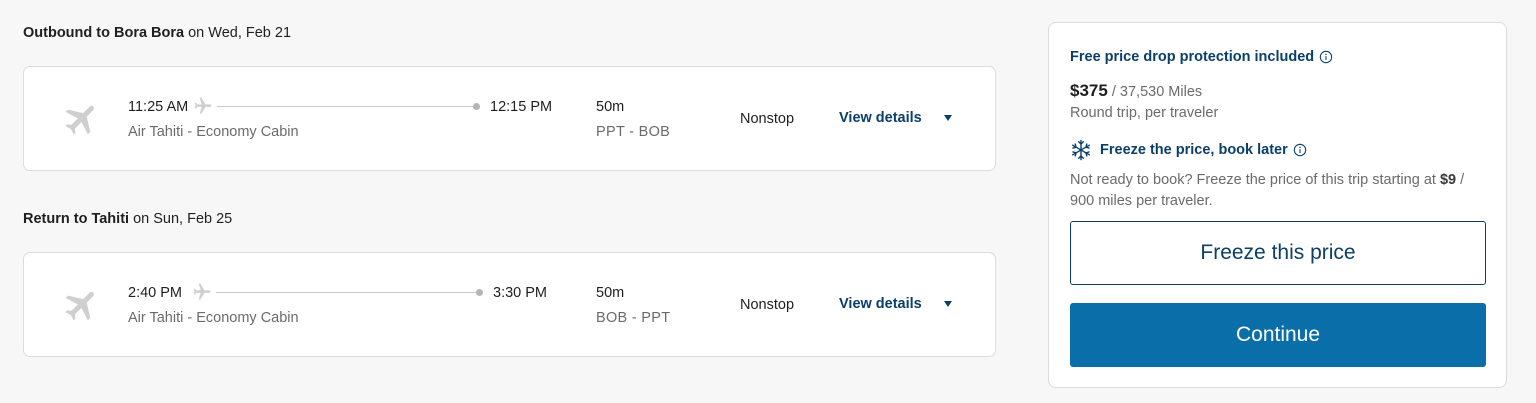  What do you see at coordinates (1144, 113) in the screenshot?
I see `trip-type-note: Round trip, per traveler` at bounding box center [1144, 113].